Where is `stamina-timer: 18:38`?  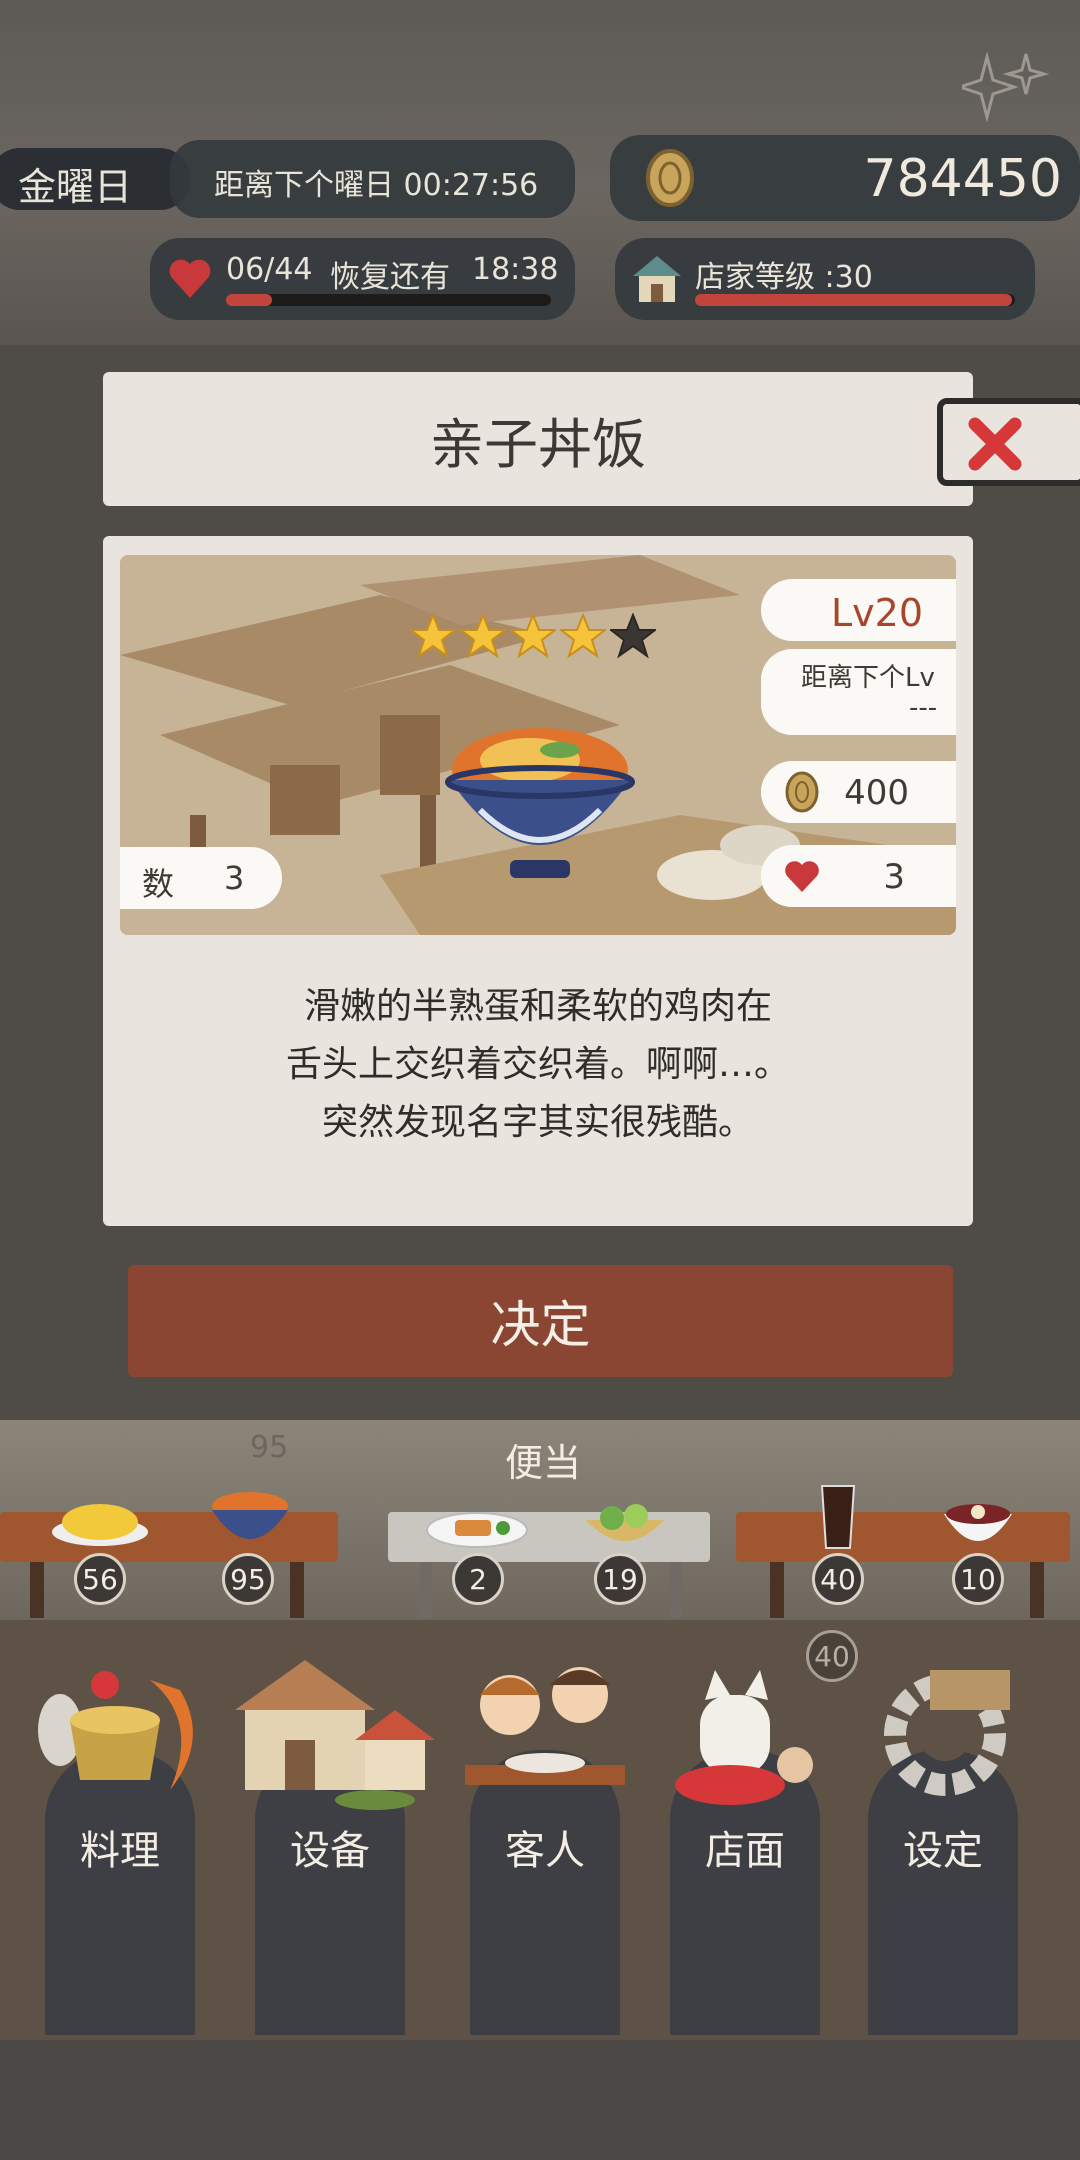
stamina-timer: 18:38 is located at coordinates (515, 269).